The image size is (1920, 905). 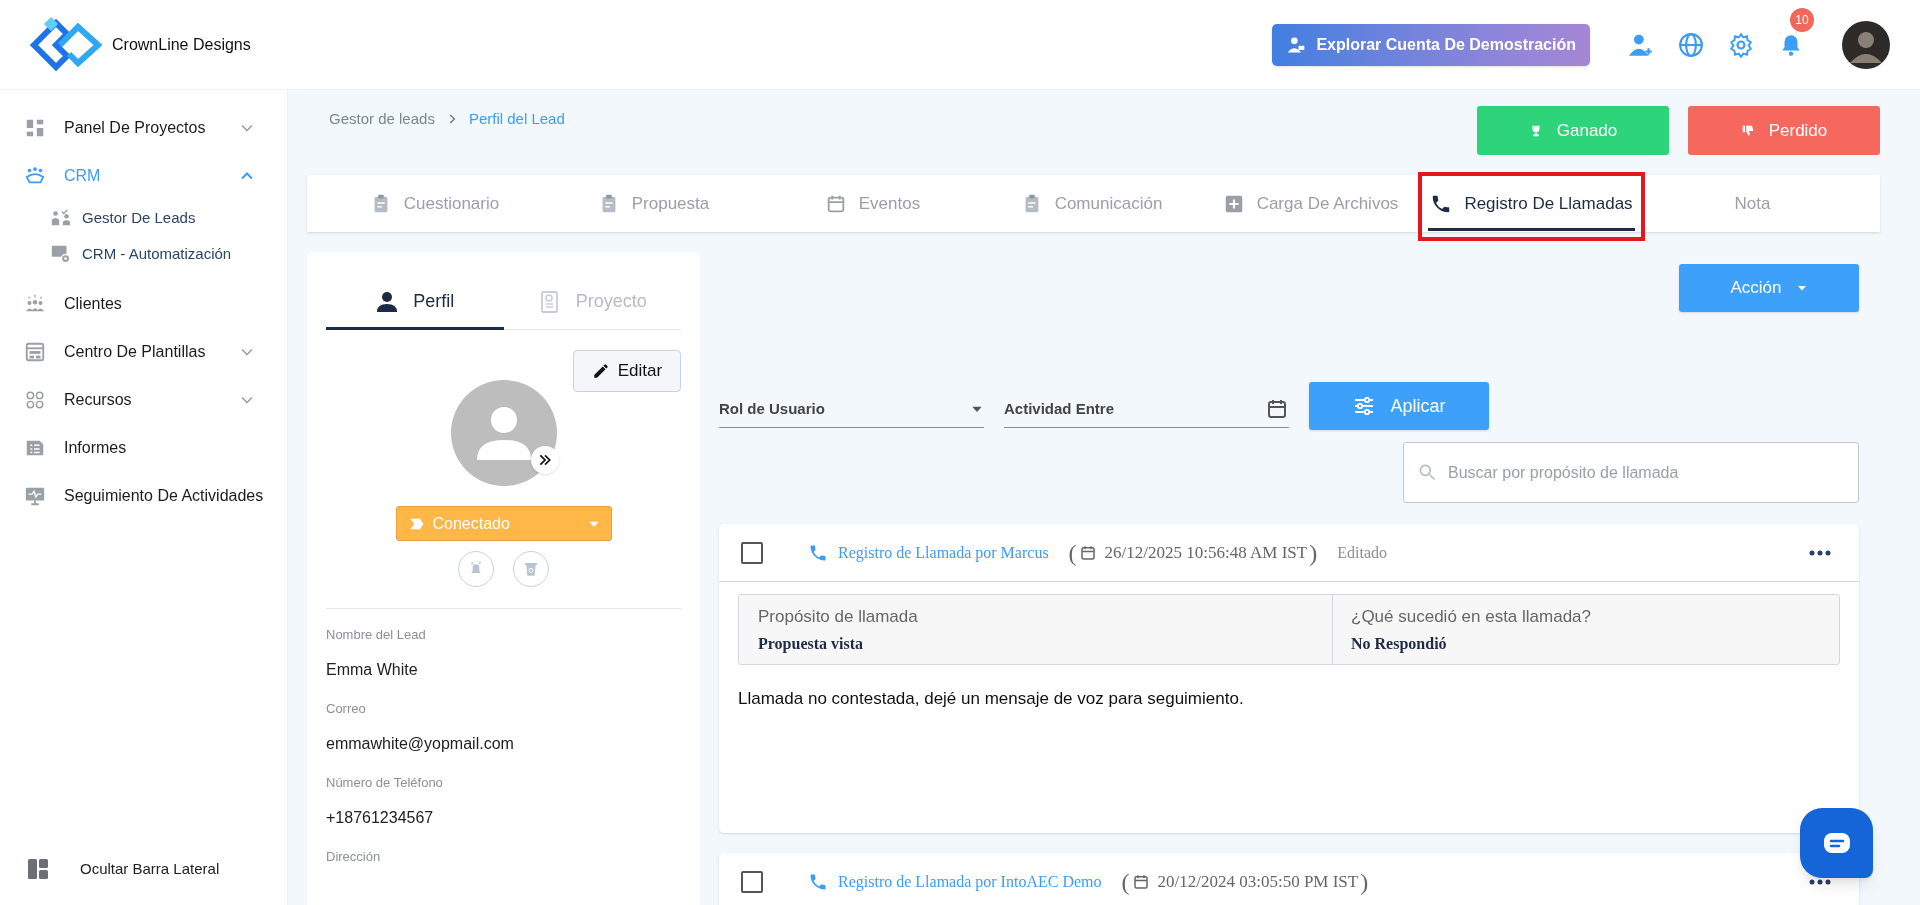 I want to click on notification-badge: 10, so click(x=1802, y=19).